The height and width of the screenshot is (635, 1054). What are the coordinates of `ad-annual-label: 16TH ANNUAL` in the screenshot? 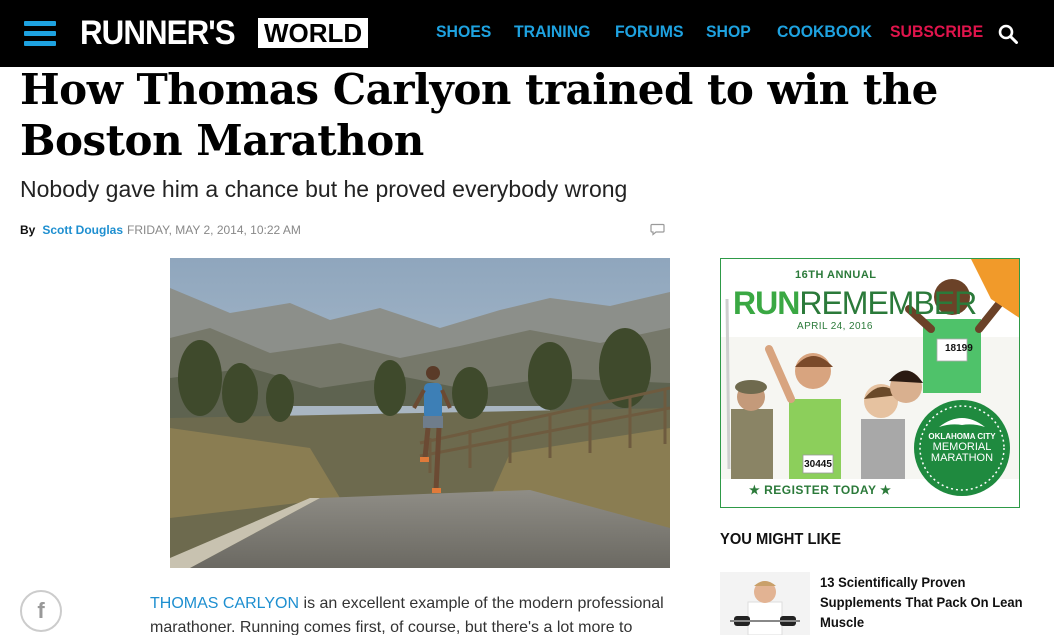 It's located at (836, 275).